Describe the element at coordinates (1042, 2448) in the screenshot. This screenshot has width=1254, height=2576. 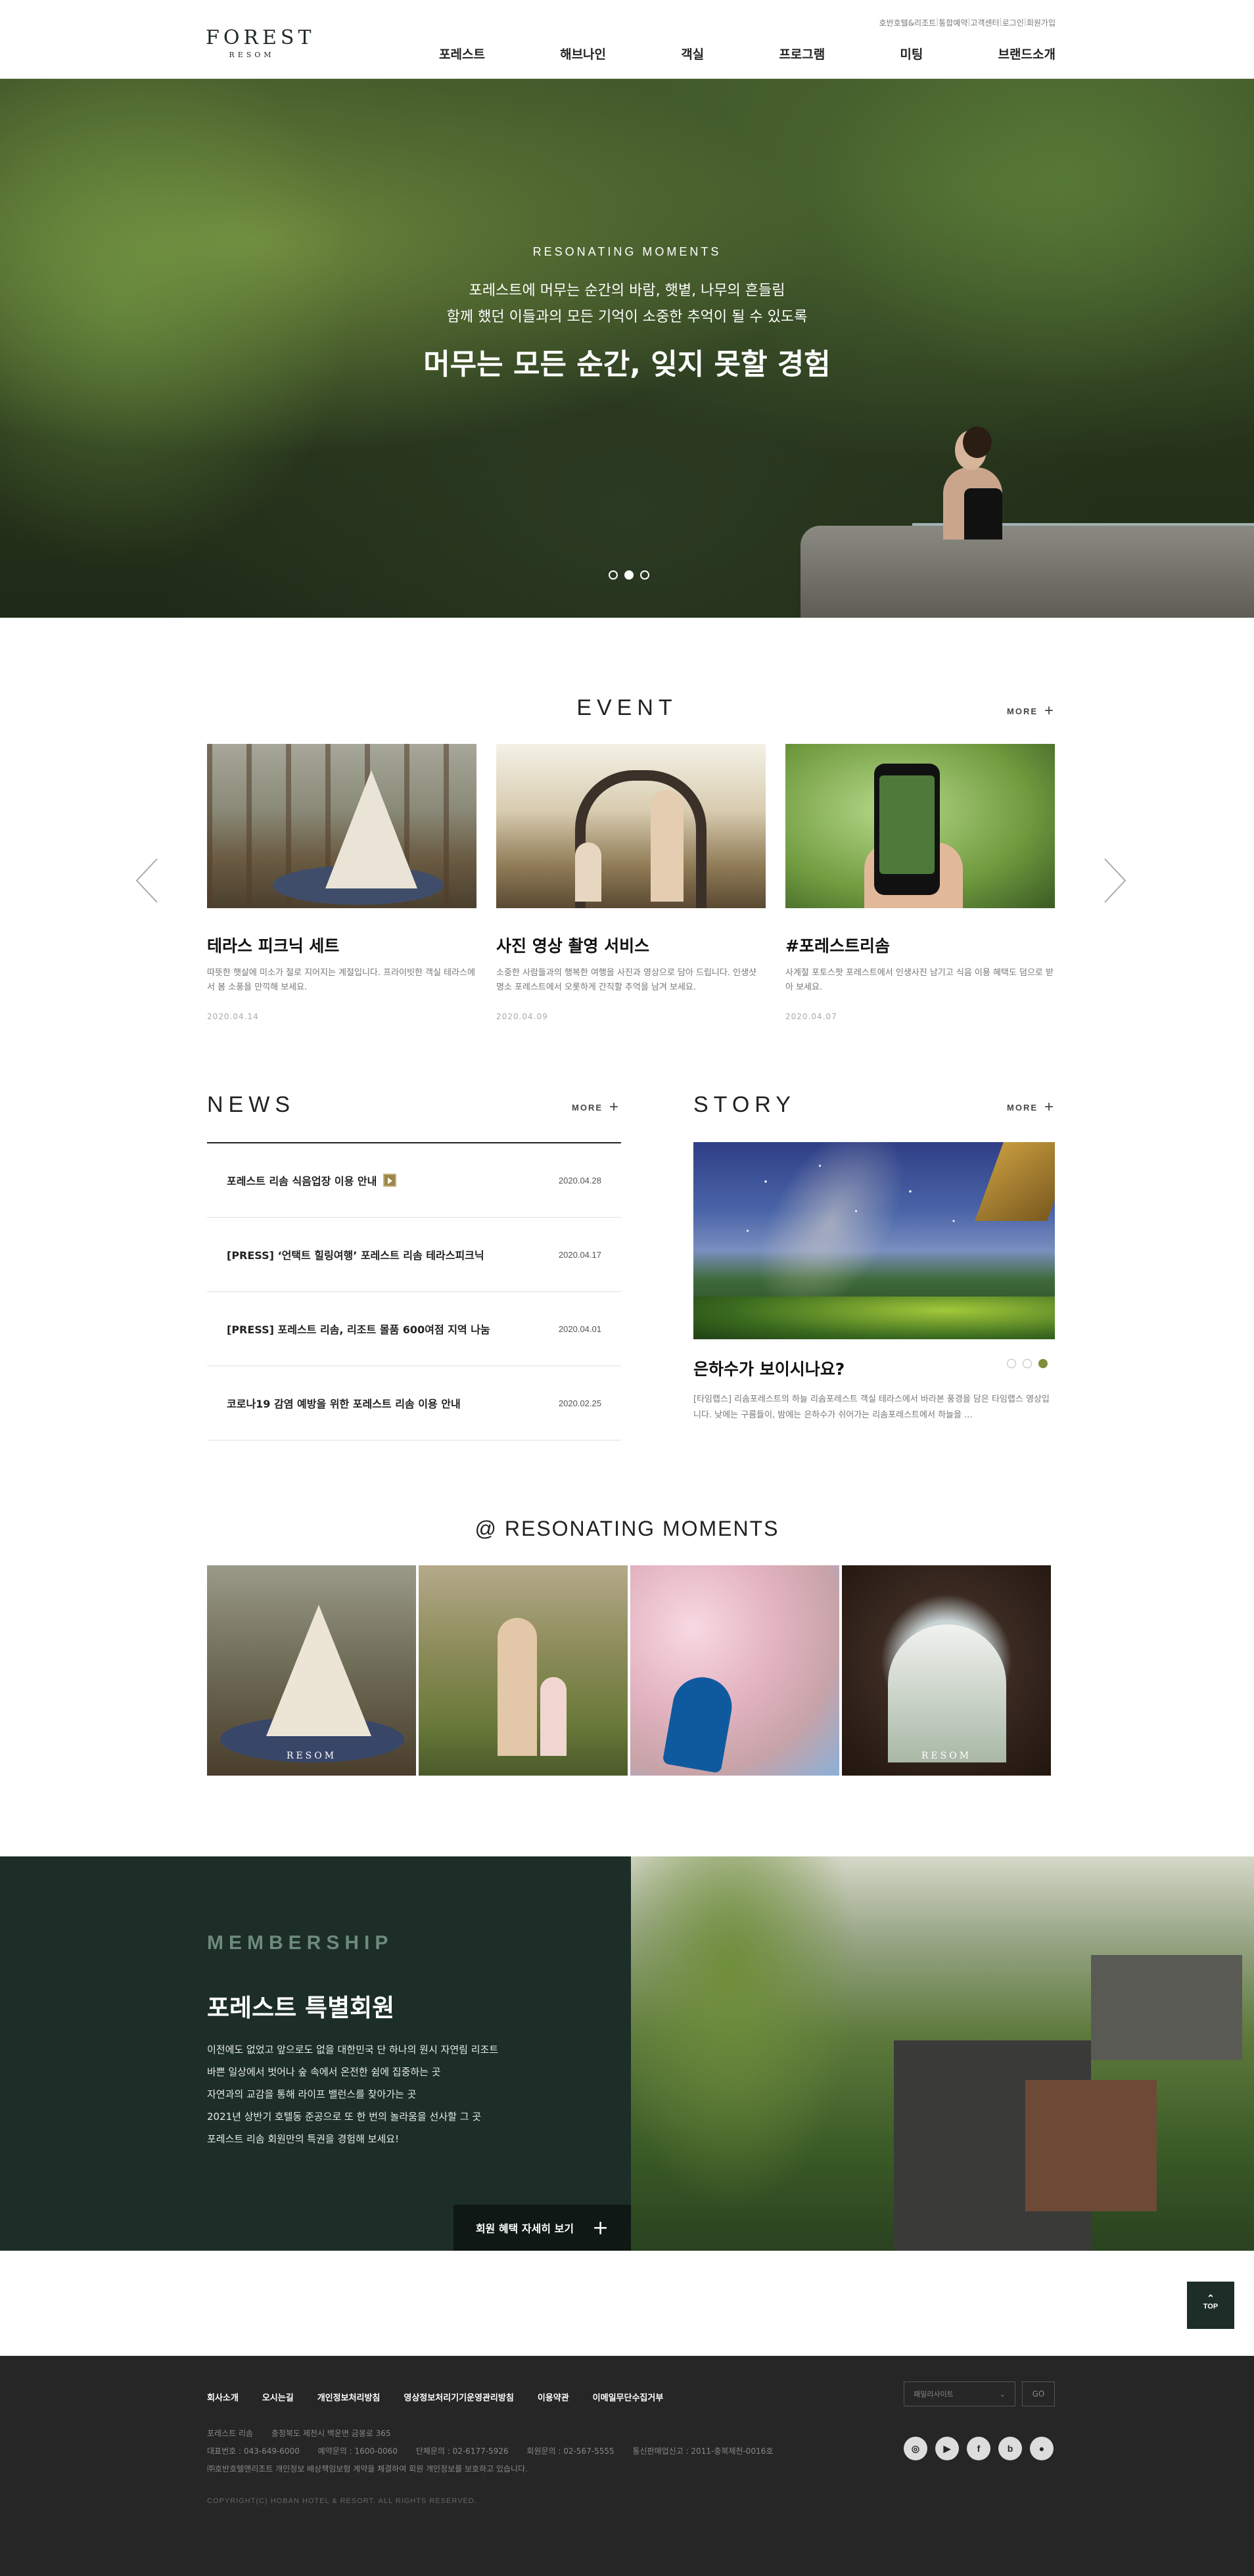
I see `kakaotalk-icon: ●` at that location.